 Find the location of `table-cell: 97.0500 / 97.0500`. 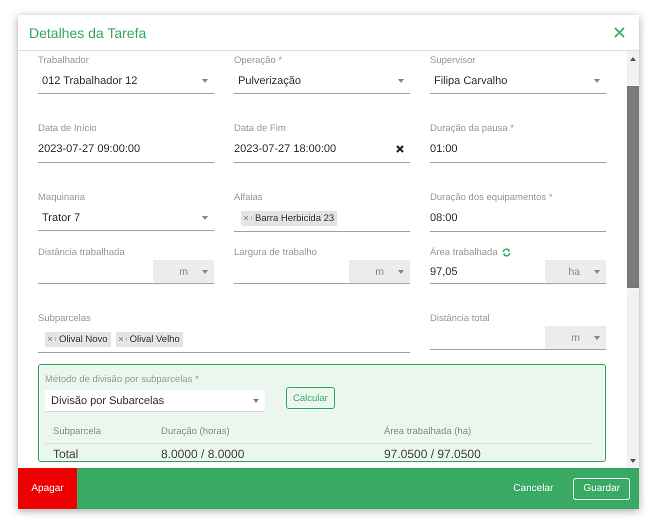

table-cell: 97.0500 / 97.0500 is located at coordinates (484, 452).